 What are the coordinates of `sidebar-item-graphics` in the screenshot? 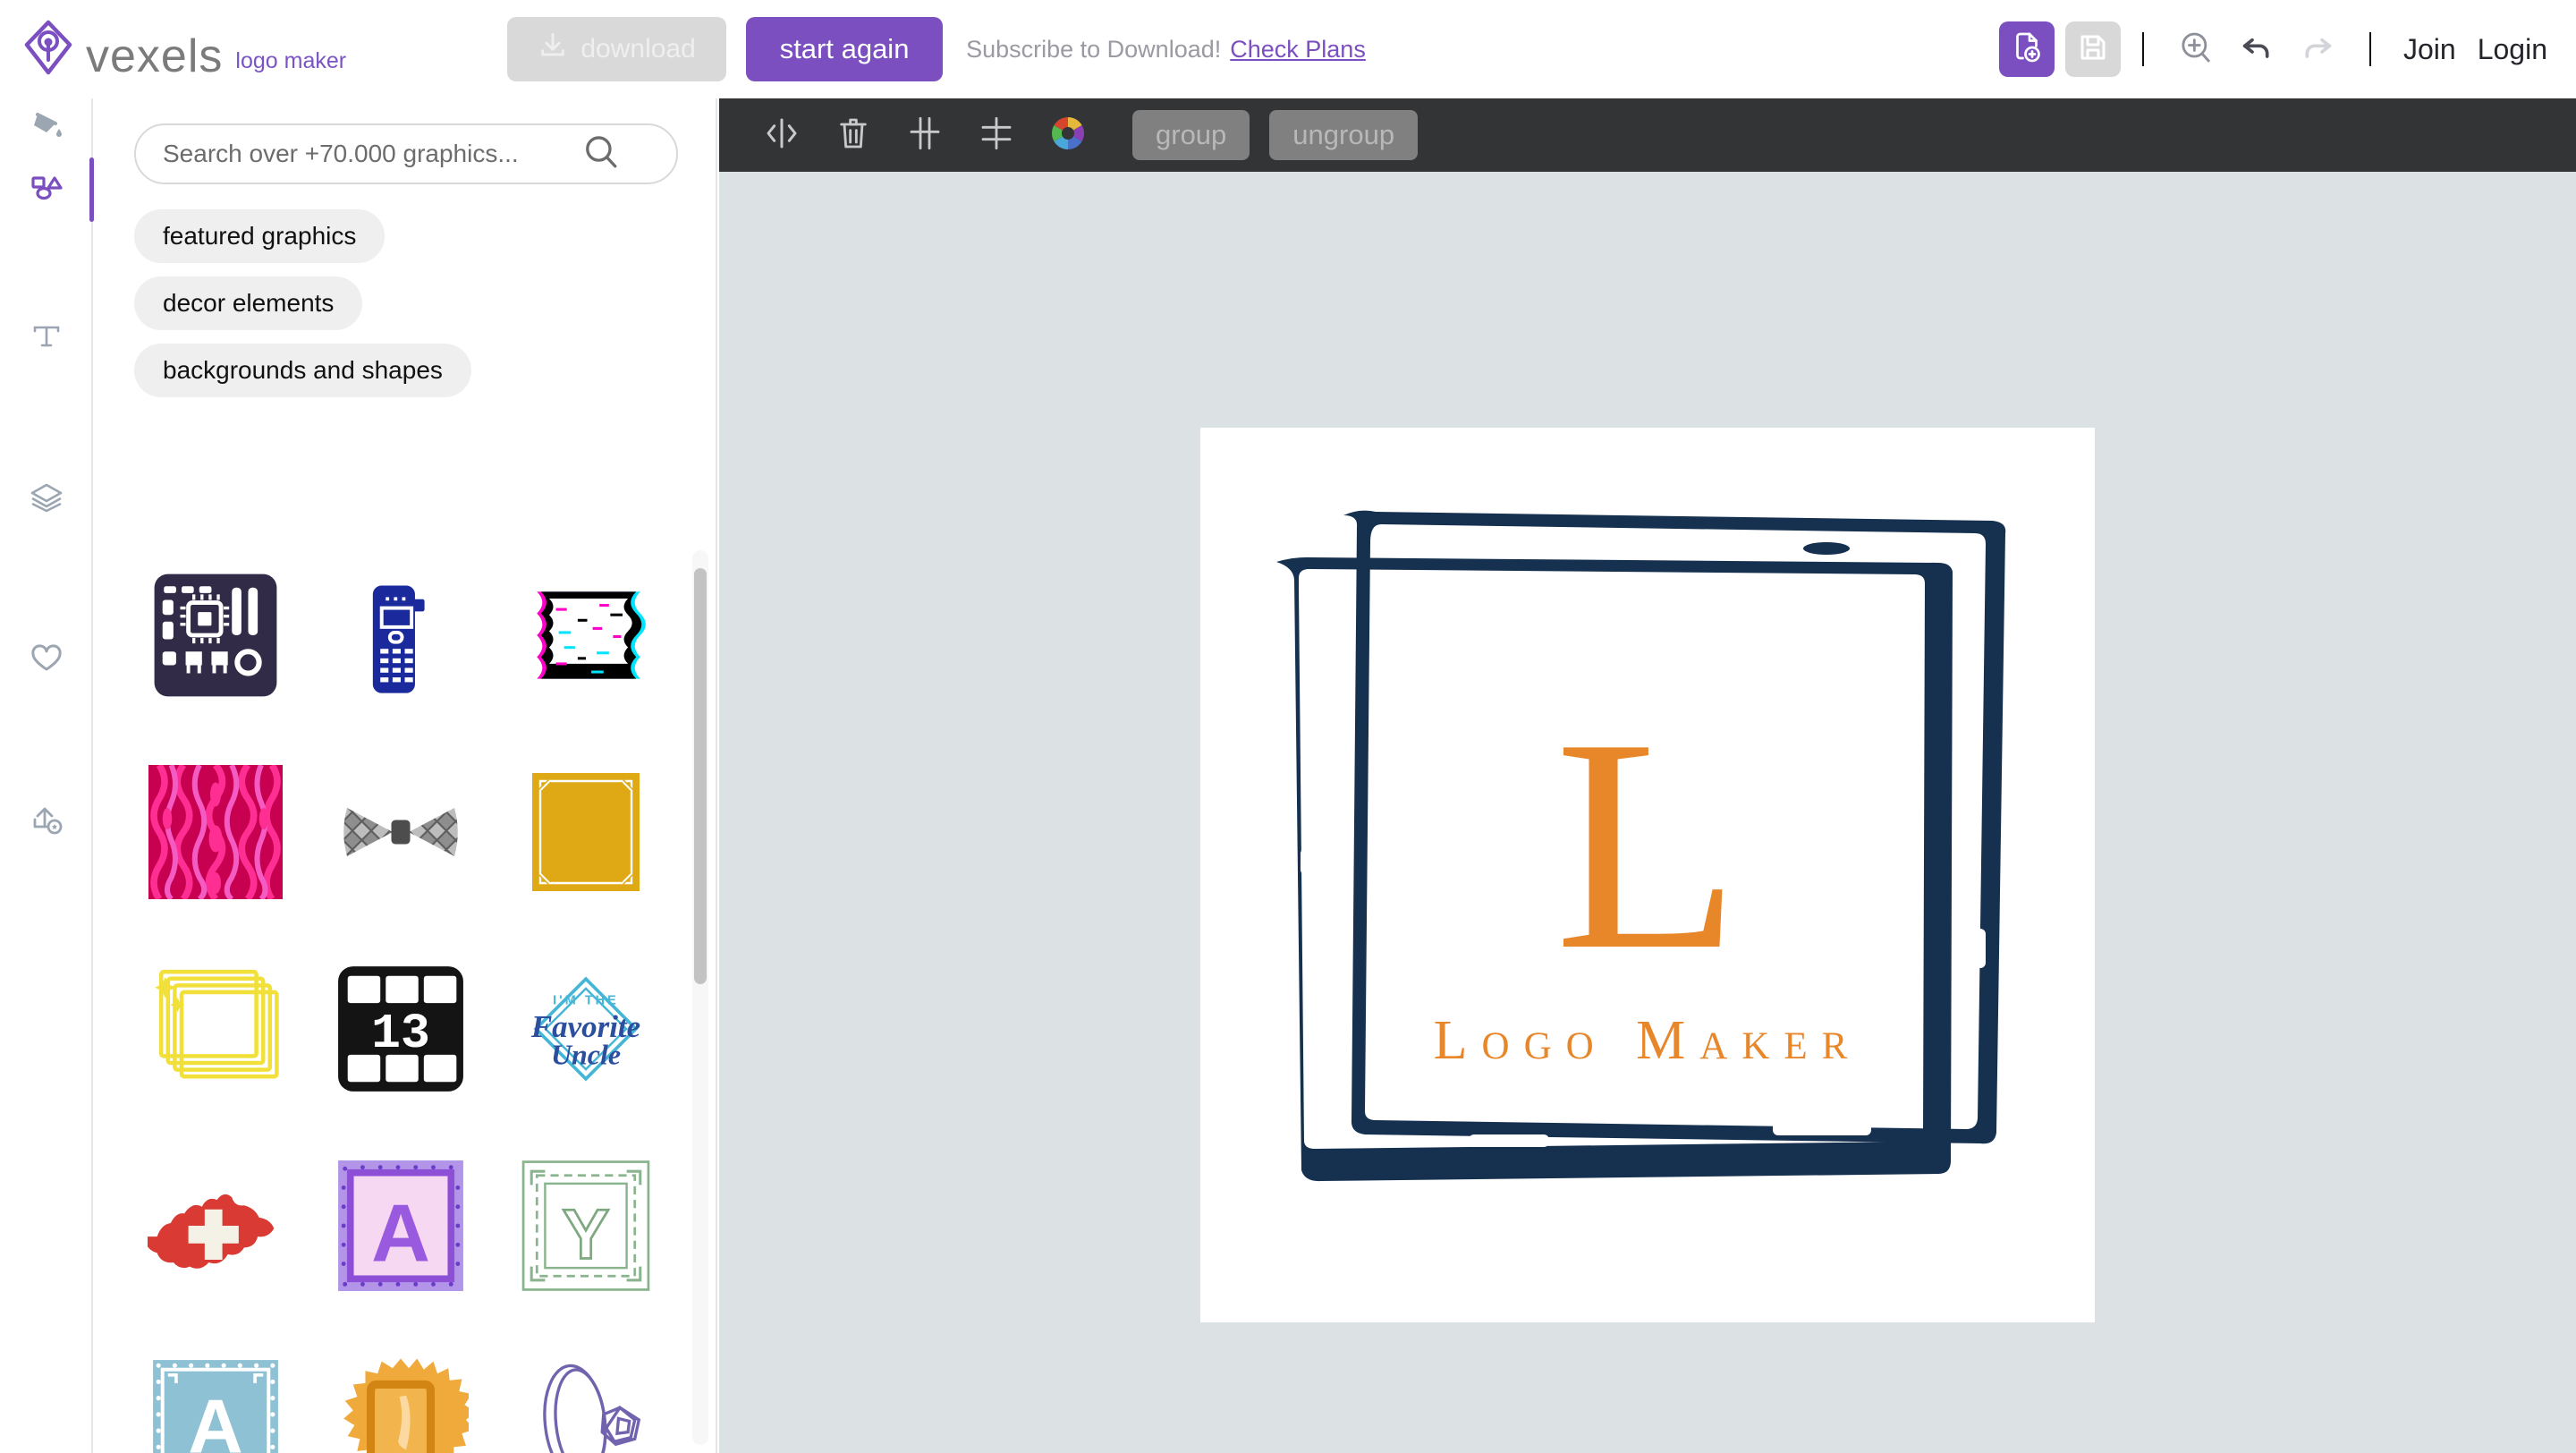 It's located at (46, 189).